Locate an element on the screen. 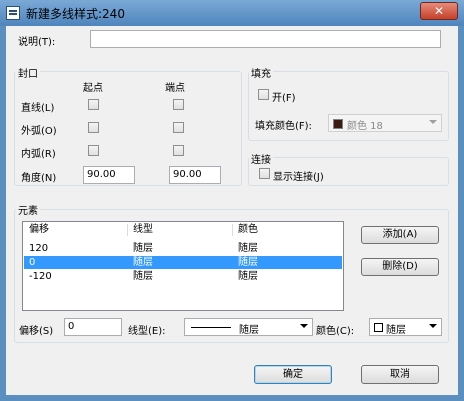 The image size is (464, 401). app-icon is located at coordinates (13, 13).